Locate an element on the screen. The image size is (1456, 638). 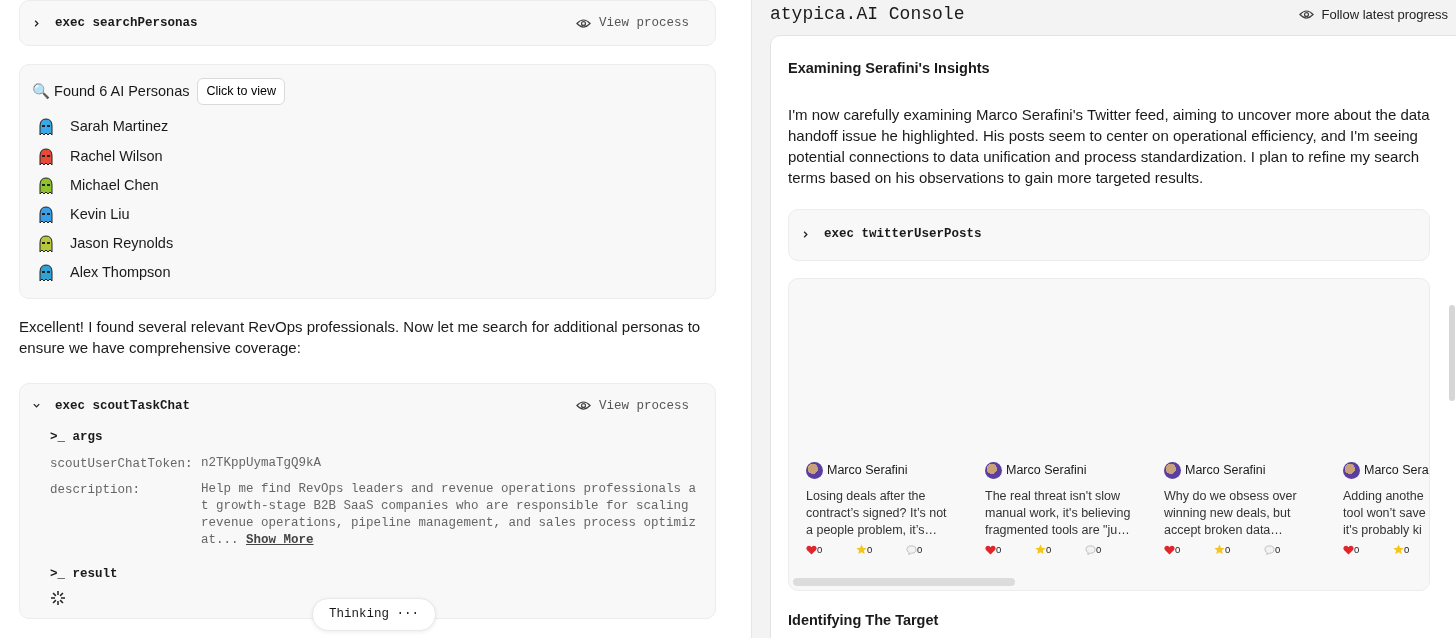
section-heading: Identifying The Target is located at coordinates (864, 620).